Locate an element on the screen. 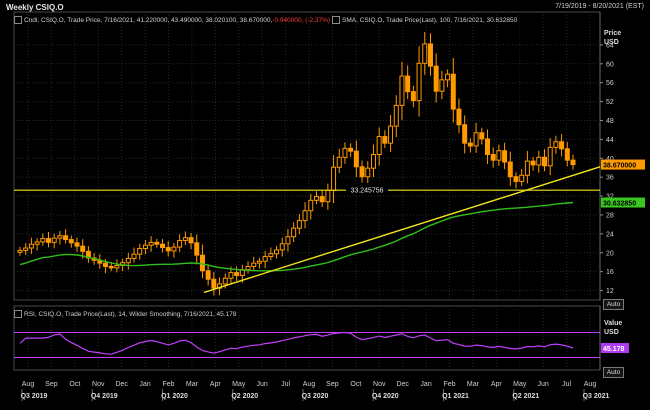 Image resolution: width=650 pixels, height=410 pixels. sma-line is located at coordinates (296, 236).